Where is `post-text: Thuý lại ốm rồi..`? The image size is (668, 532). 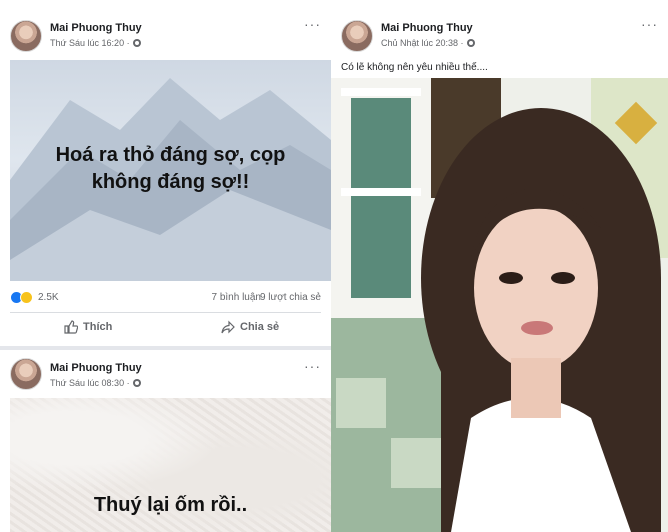
post-text: Thuý lại ốm rồi.. is located at coordinates (170, 505).